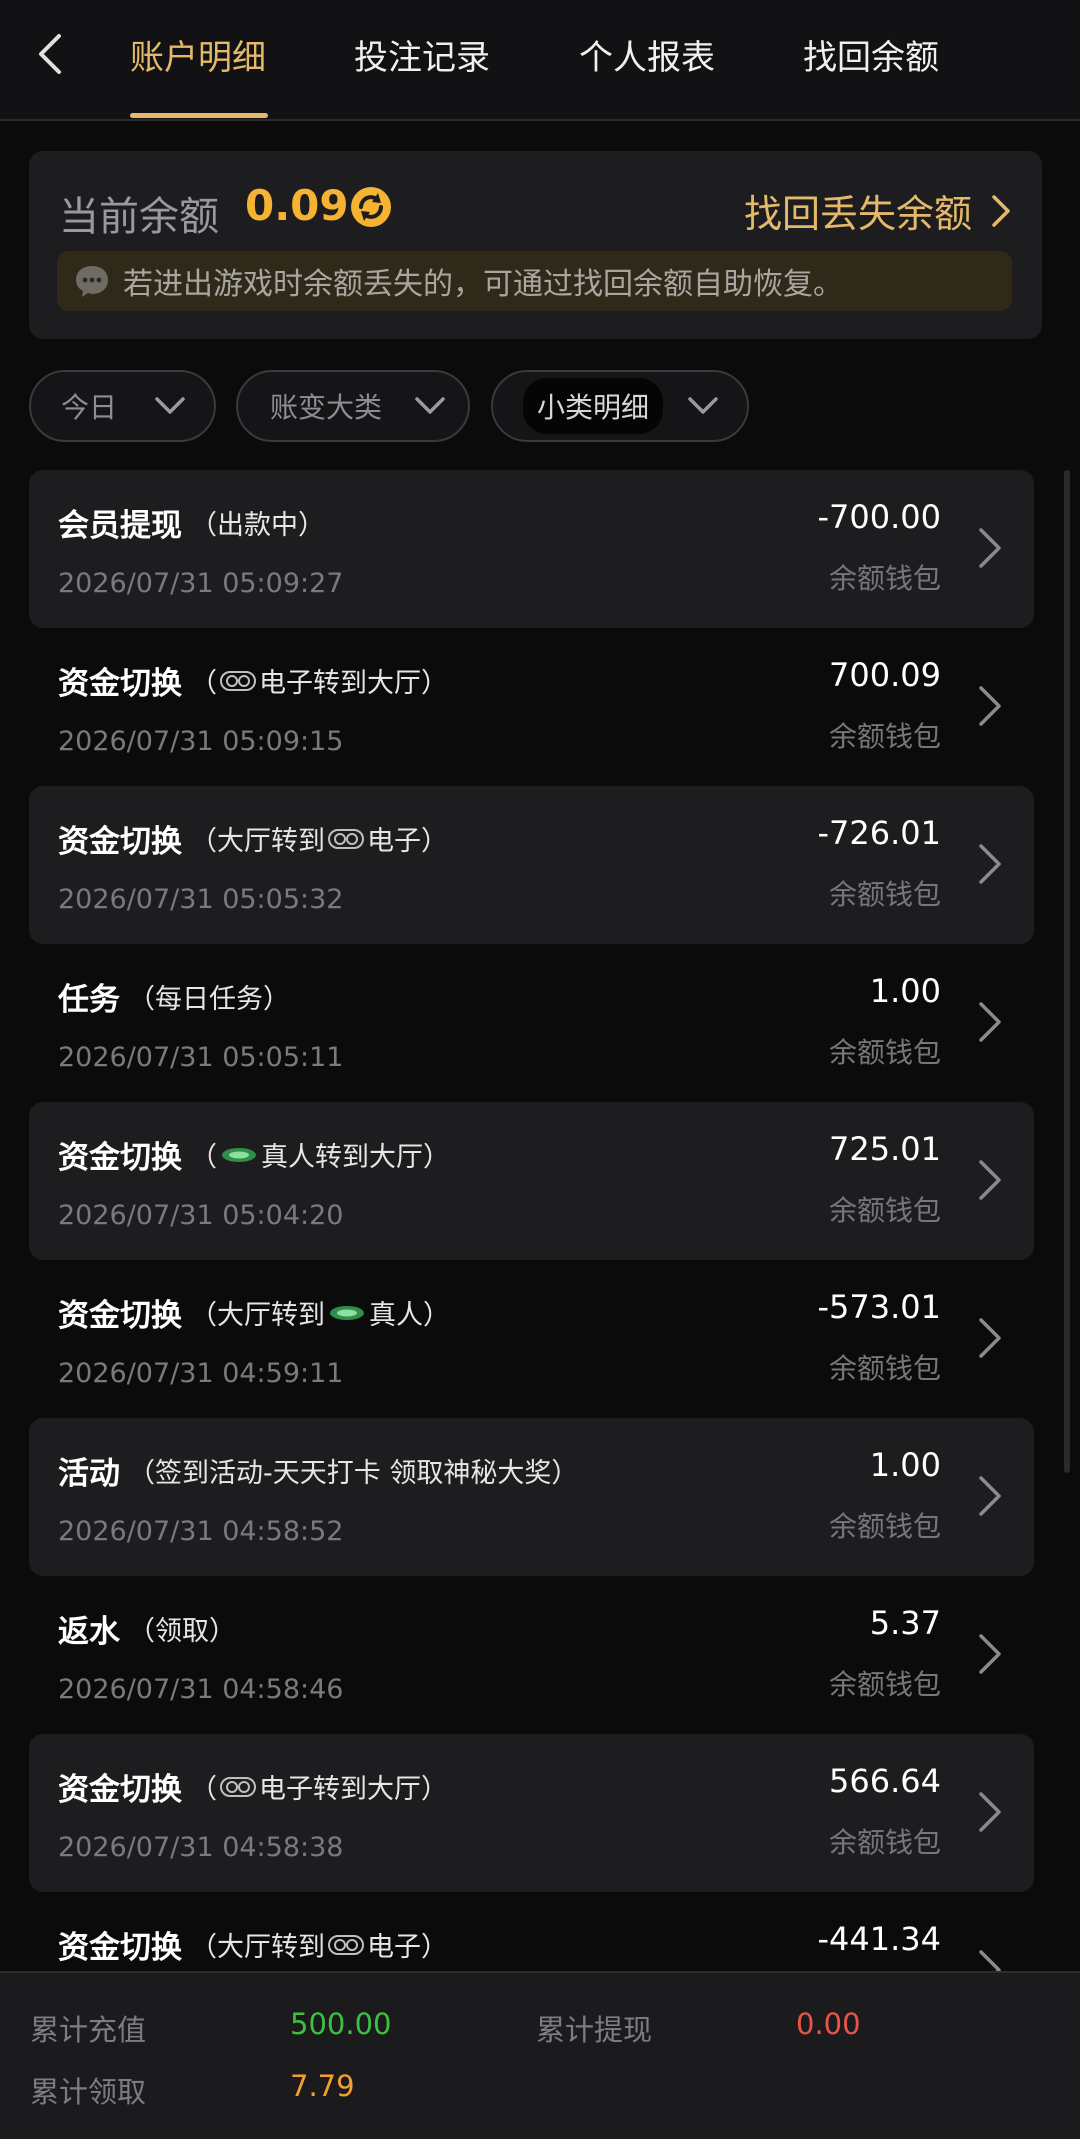 This screenshot has height=2139, width=1080. Describe the element at coordinates (879, 833) in the screenshot. I see `transaction-amount: -726.01` at that location.